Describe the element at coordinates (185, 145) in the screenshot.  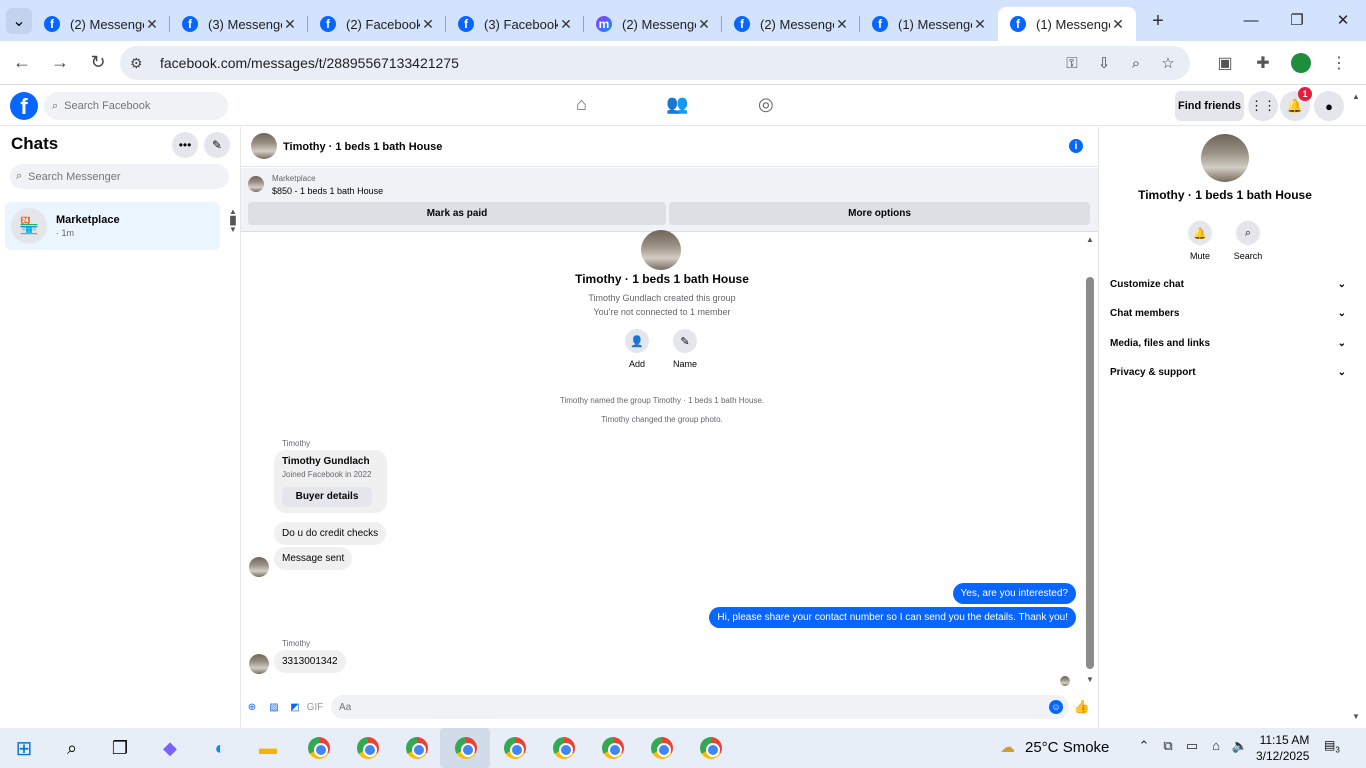
I see `more-options-icon: •••` at that location.